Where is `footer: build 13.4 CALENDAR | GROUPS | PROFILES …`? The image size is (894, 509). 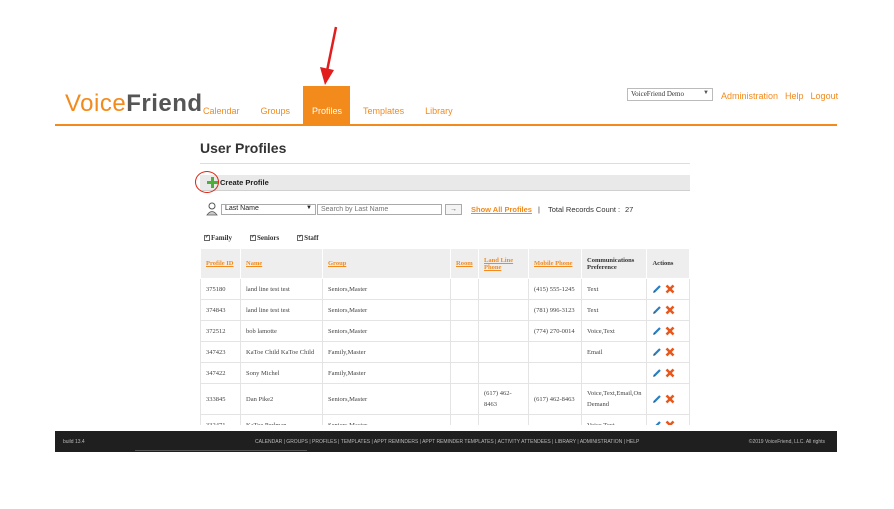
footer: build 13.4 CALENDAR | GROUPS | PROFILES … is located at coordinates (446, 441).